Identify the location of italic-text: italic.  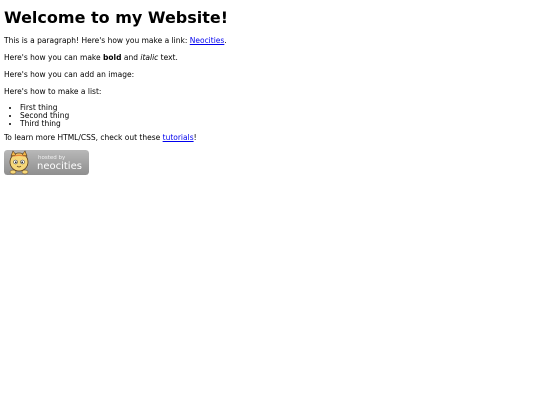
(149, 57).